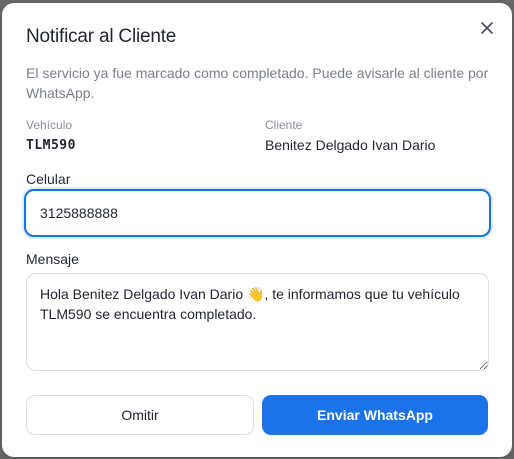 The width and height of the screenshot is (514, 459). What do you see at coordinates (140, 415) in the screenshot?
I see `skip-button: Omitir` at bounding box center [140, 415].